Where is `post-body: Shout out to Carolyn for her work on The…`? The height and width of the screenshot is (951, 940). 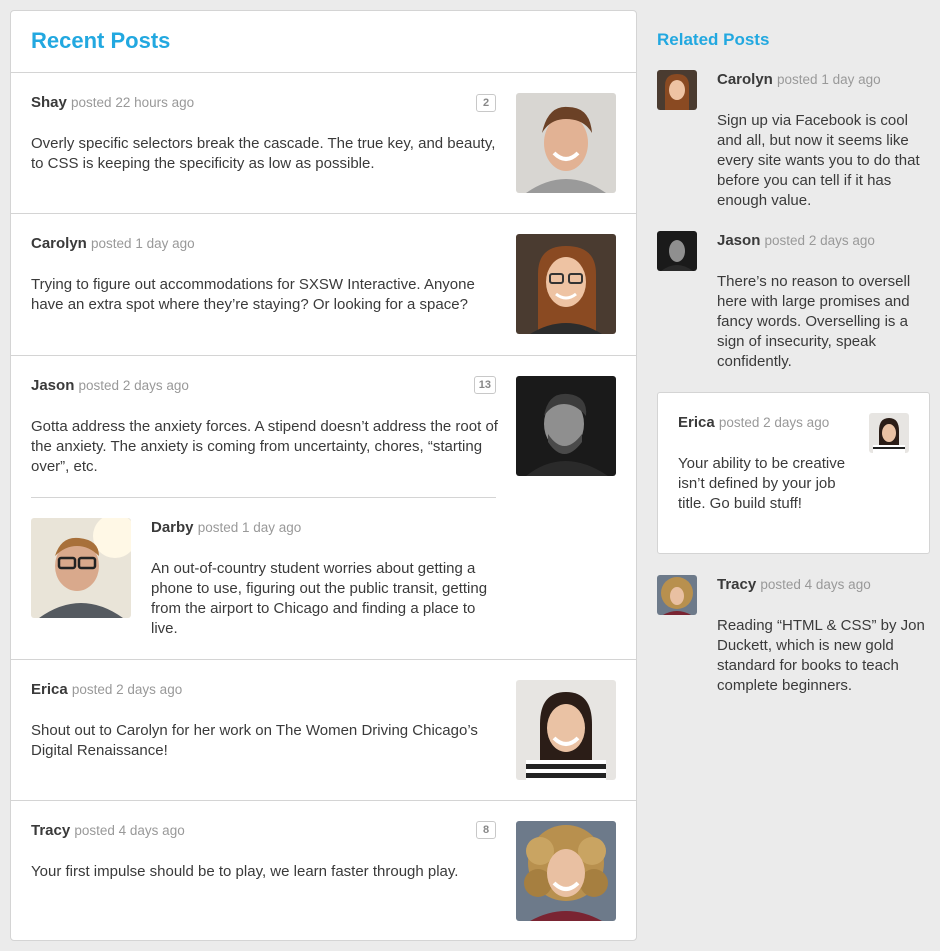
post-body: Shout out to Carolyn for her work on The… is located at coordinates (254, 740).